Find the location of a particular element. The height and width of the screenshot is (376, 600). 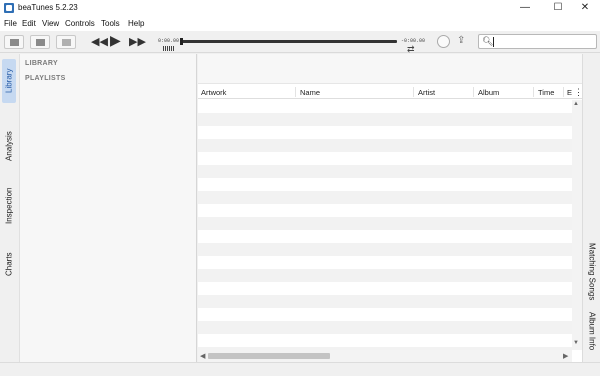

folder-icon is located at coordinates (40, 42).